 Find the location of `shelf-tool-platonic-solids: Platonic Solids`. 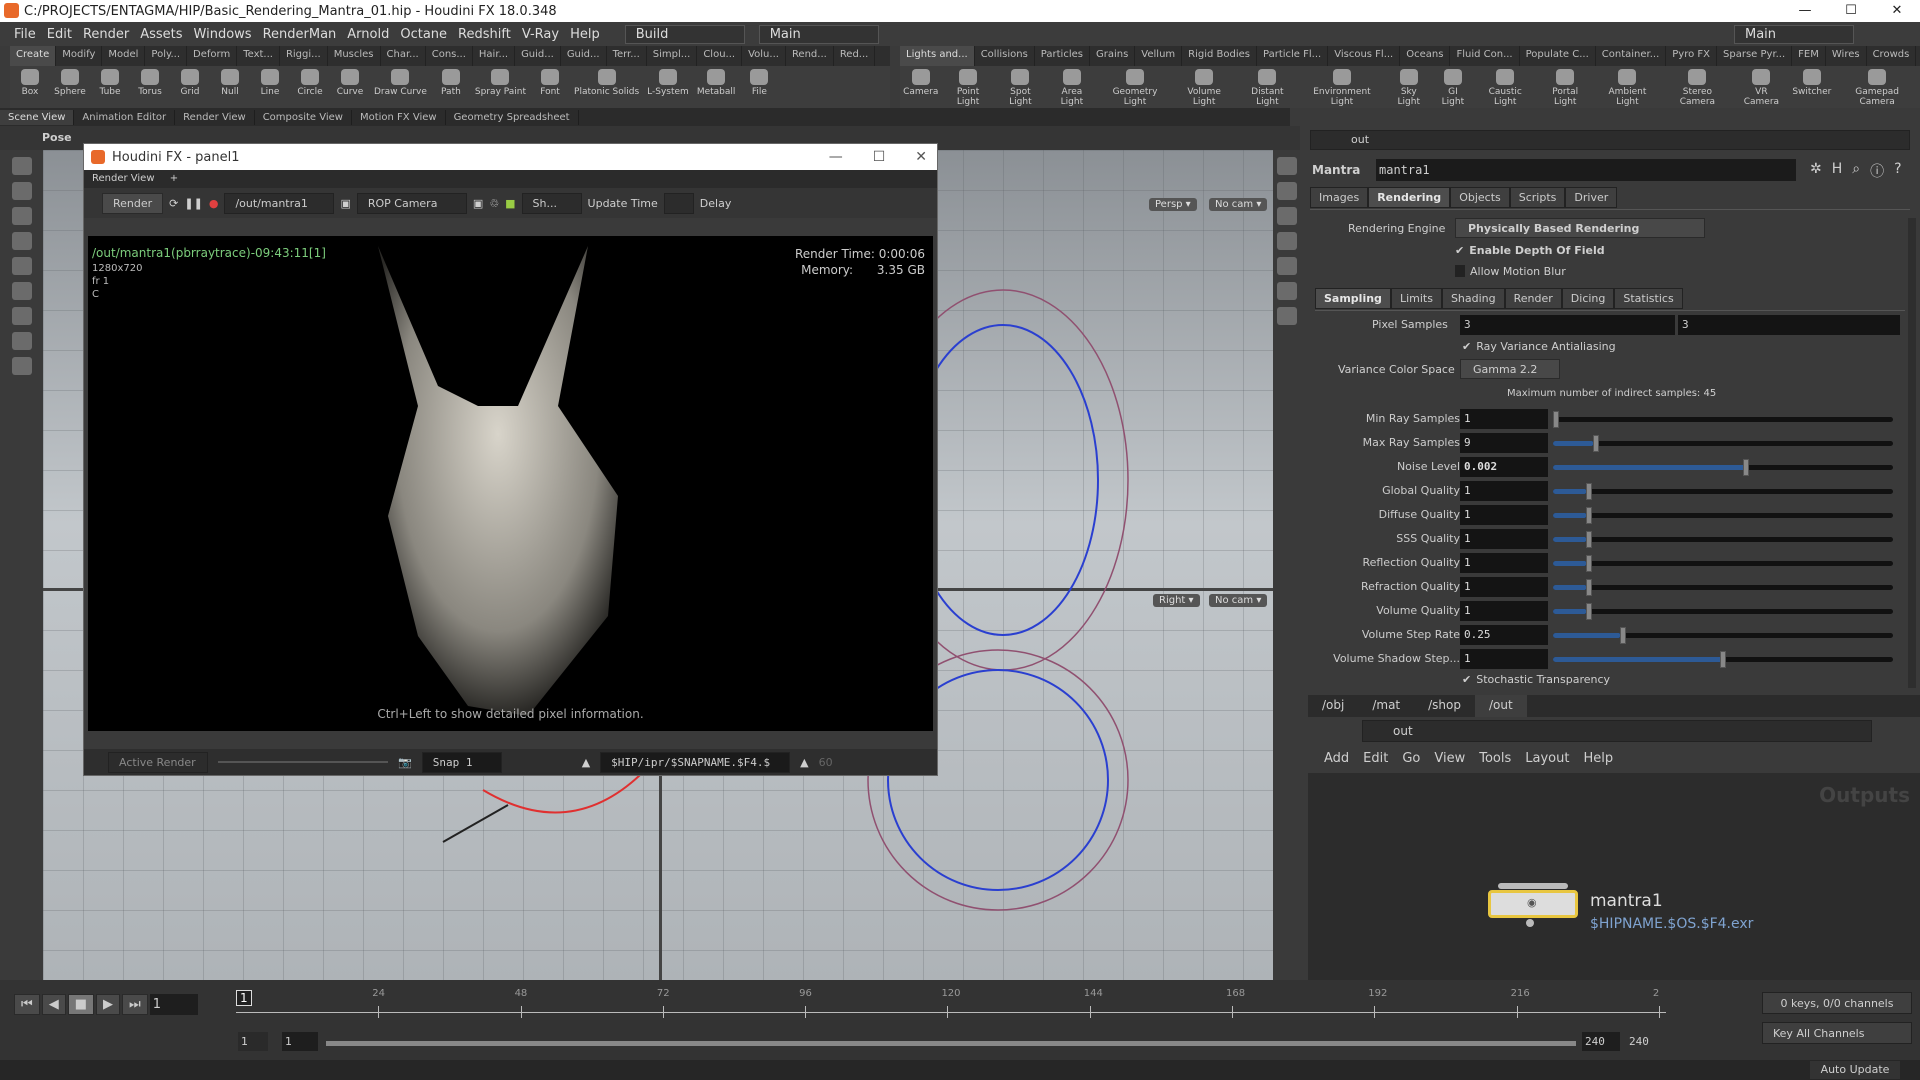

shelf-tool-platonic-solids: Platonic Solids is located at coordinates (606, 83).